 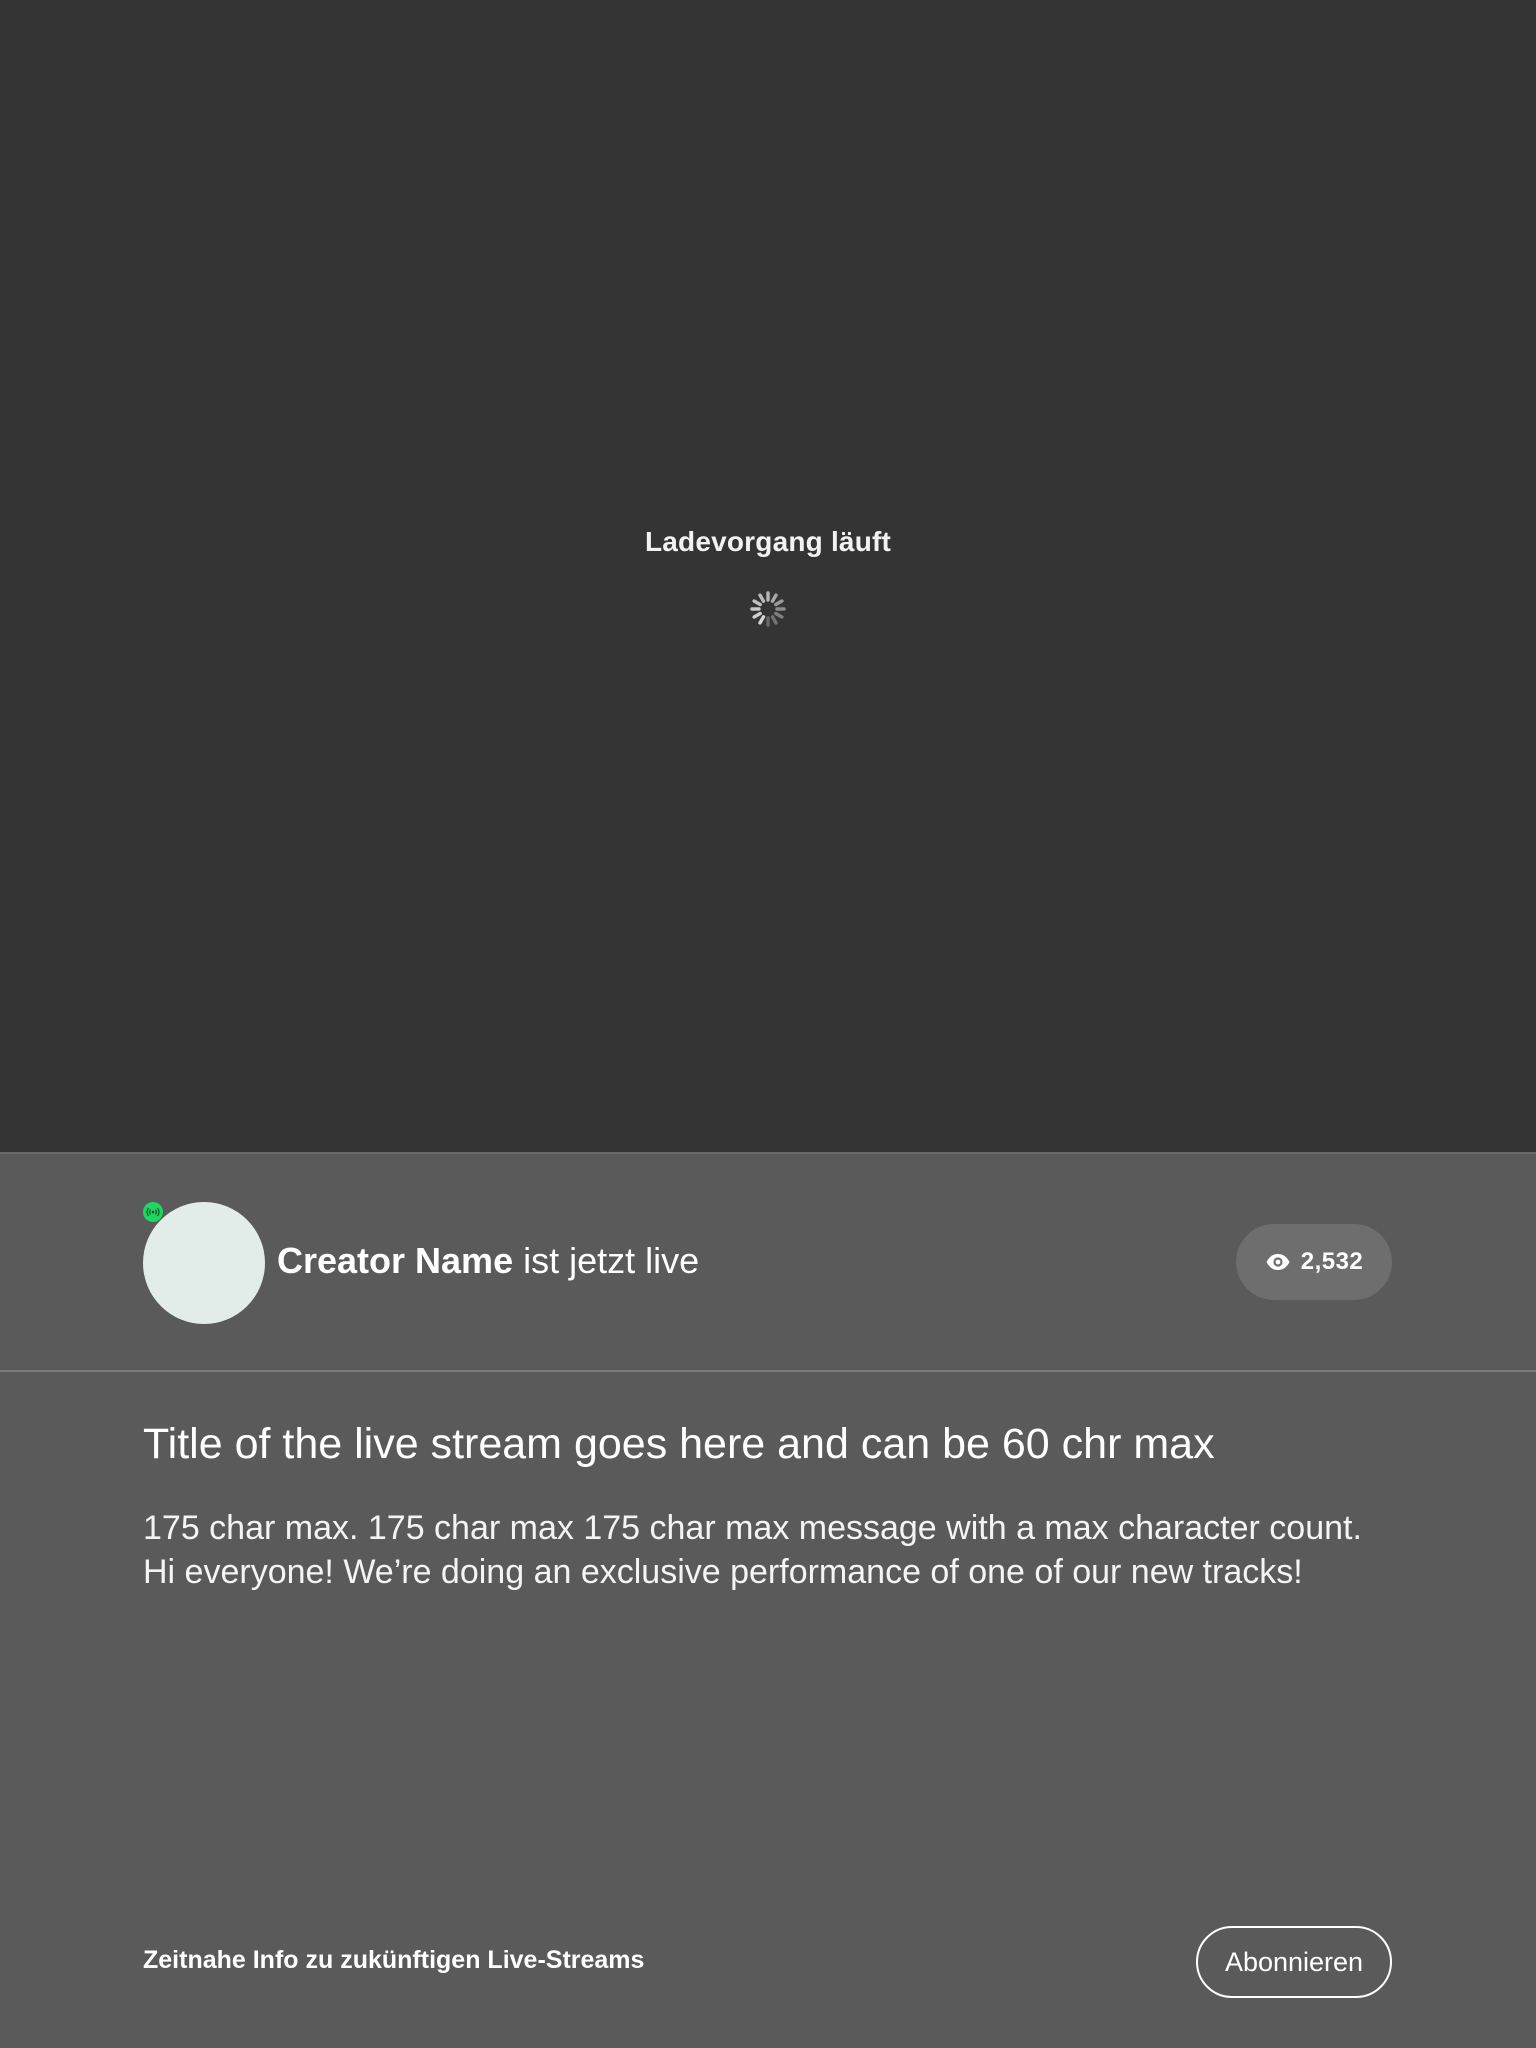 I want to click on creator-name: Creator Name, so click(x=395, y=1260).